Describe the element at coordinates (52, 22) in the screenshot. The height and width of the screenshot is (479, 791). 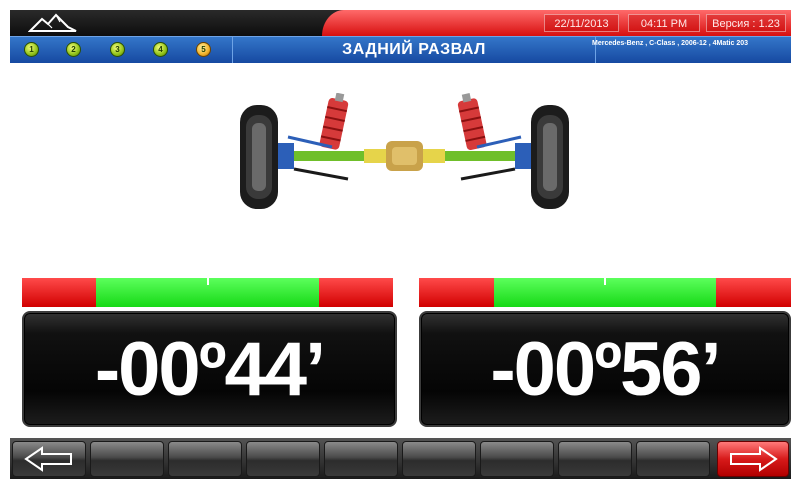
I see `mountain-logo-icon` at that location.